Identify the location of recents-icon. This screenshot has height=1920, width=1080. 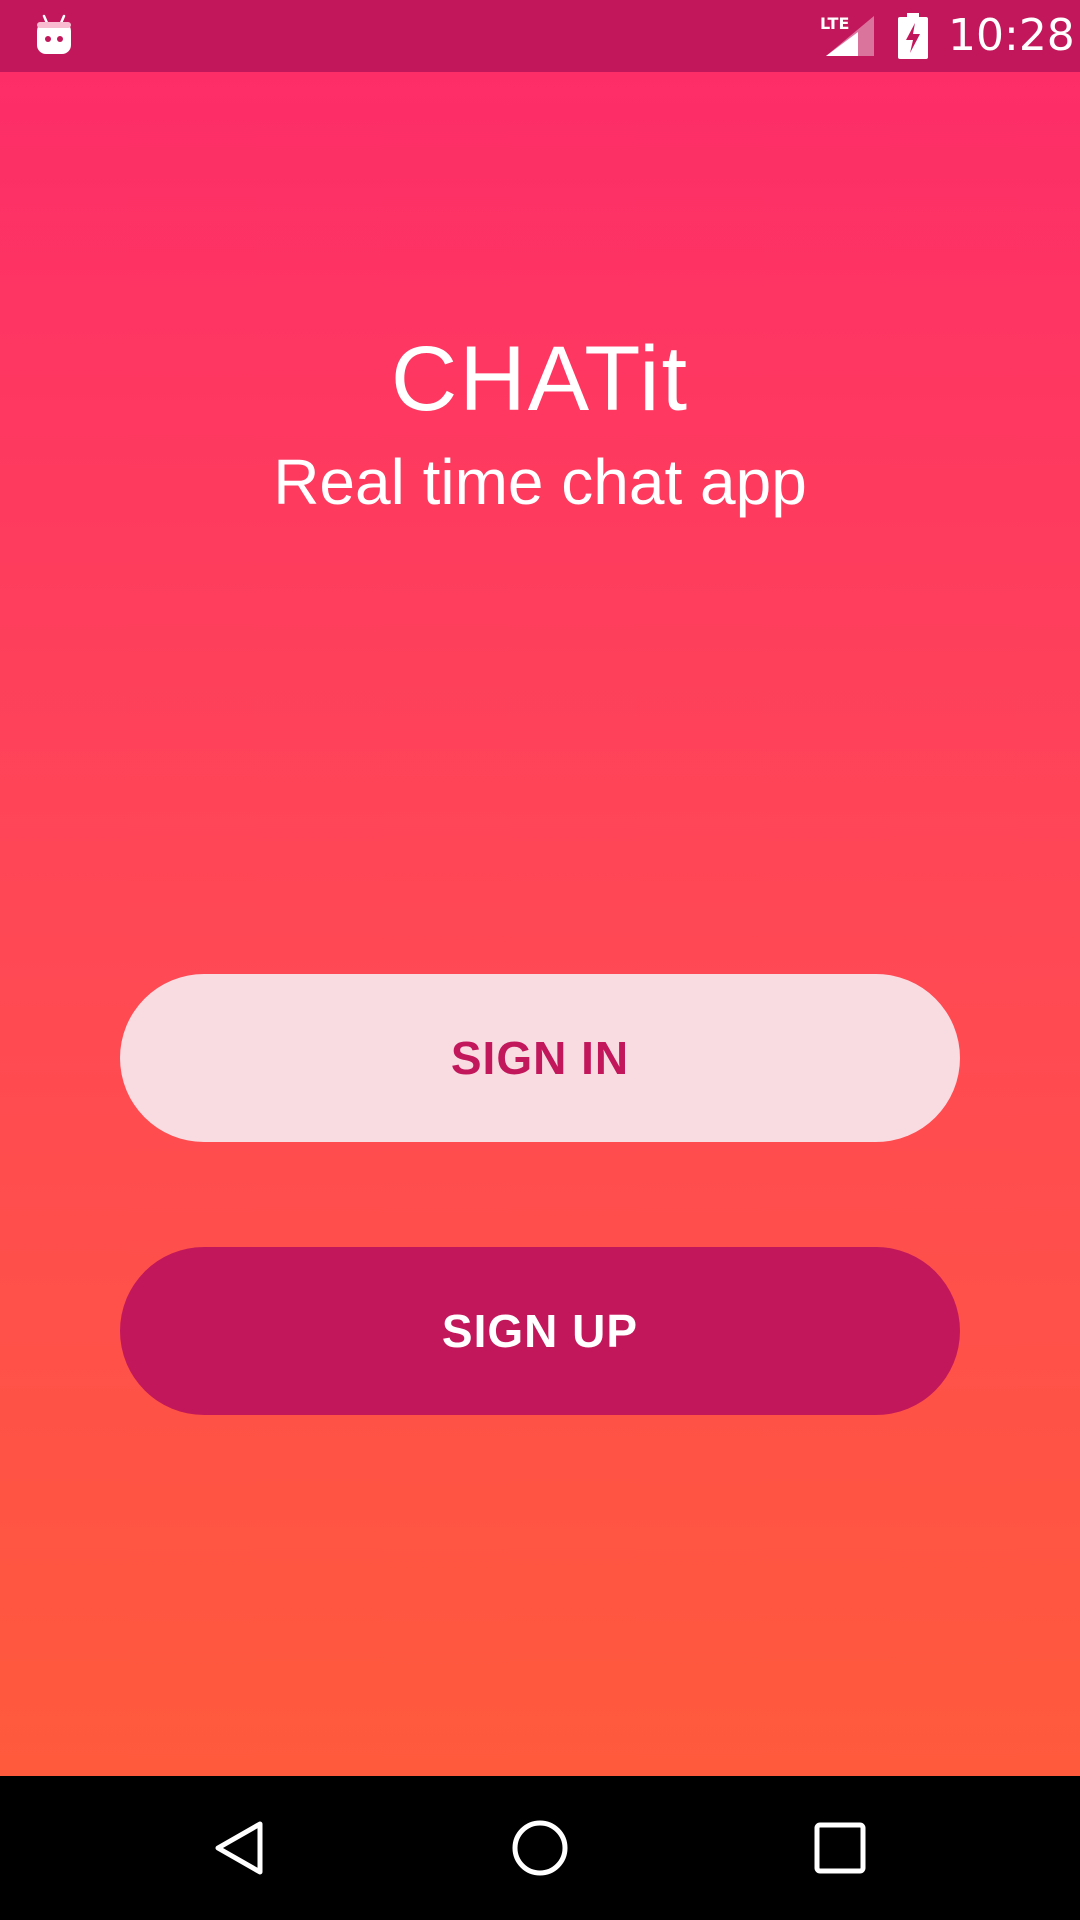
(840, 1848).